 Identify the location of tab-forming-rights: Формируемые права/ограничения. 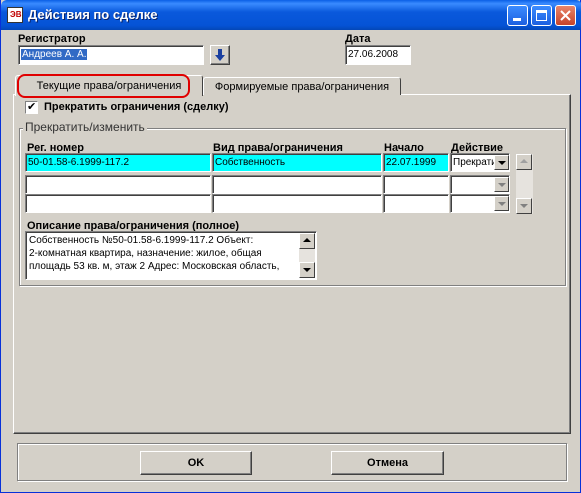
(302, 86).